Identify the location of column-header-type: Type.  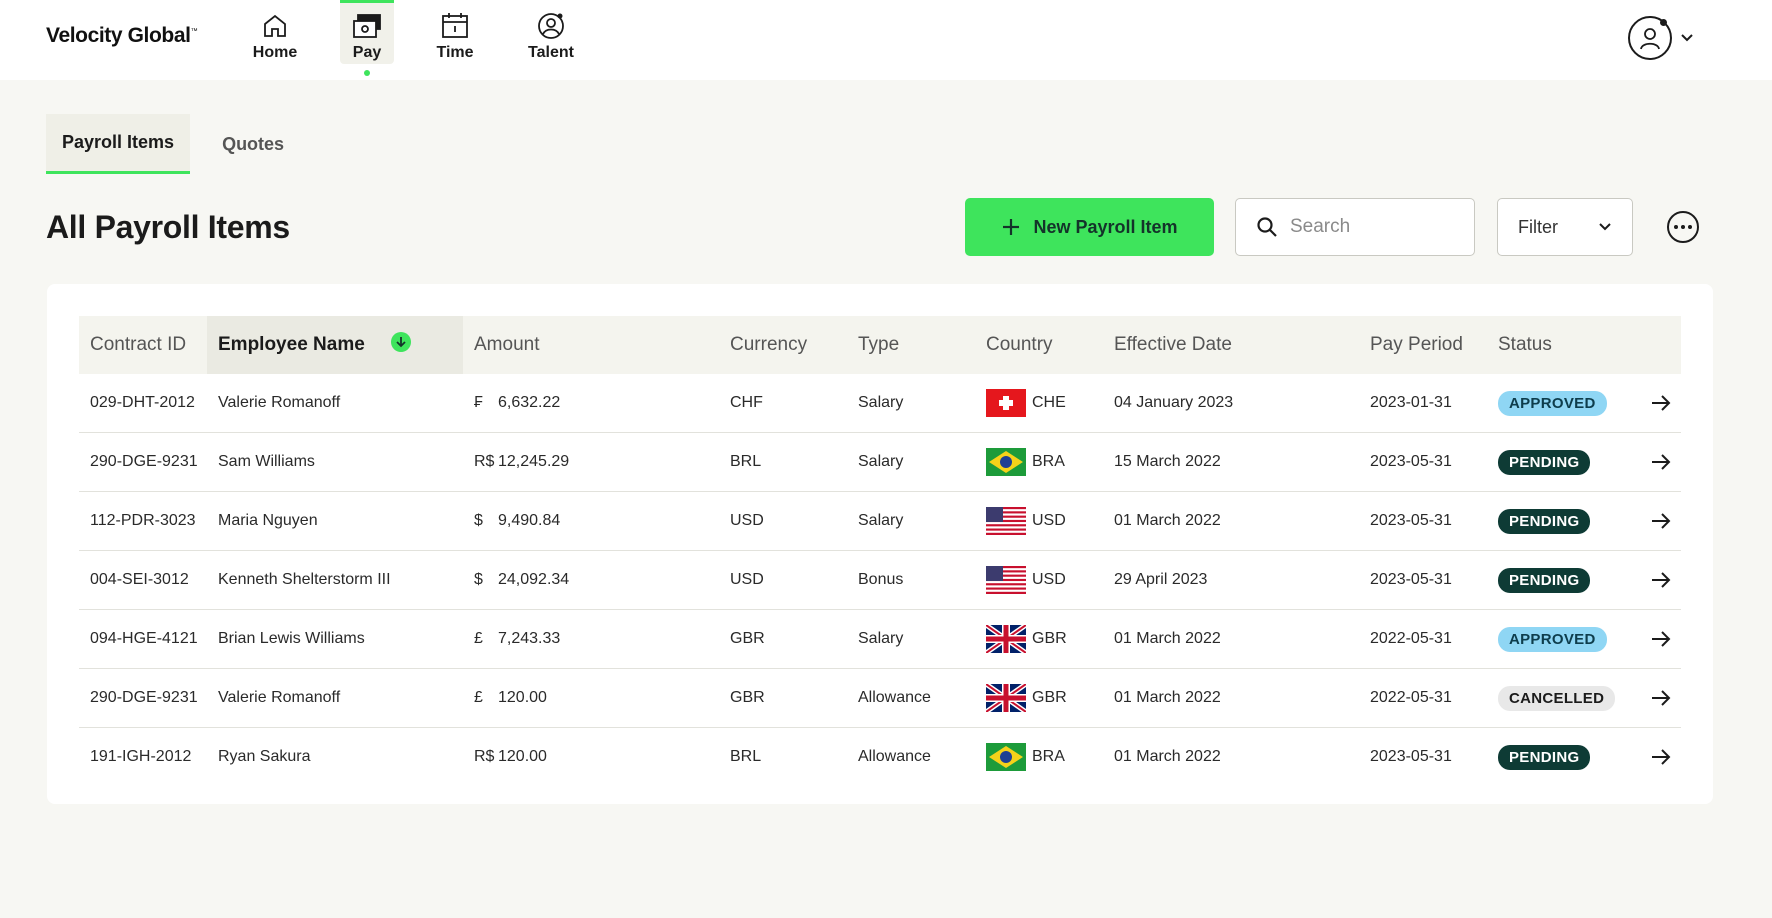
(911, 345).